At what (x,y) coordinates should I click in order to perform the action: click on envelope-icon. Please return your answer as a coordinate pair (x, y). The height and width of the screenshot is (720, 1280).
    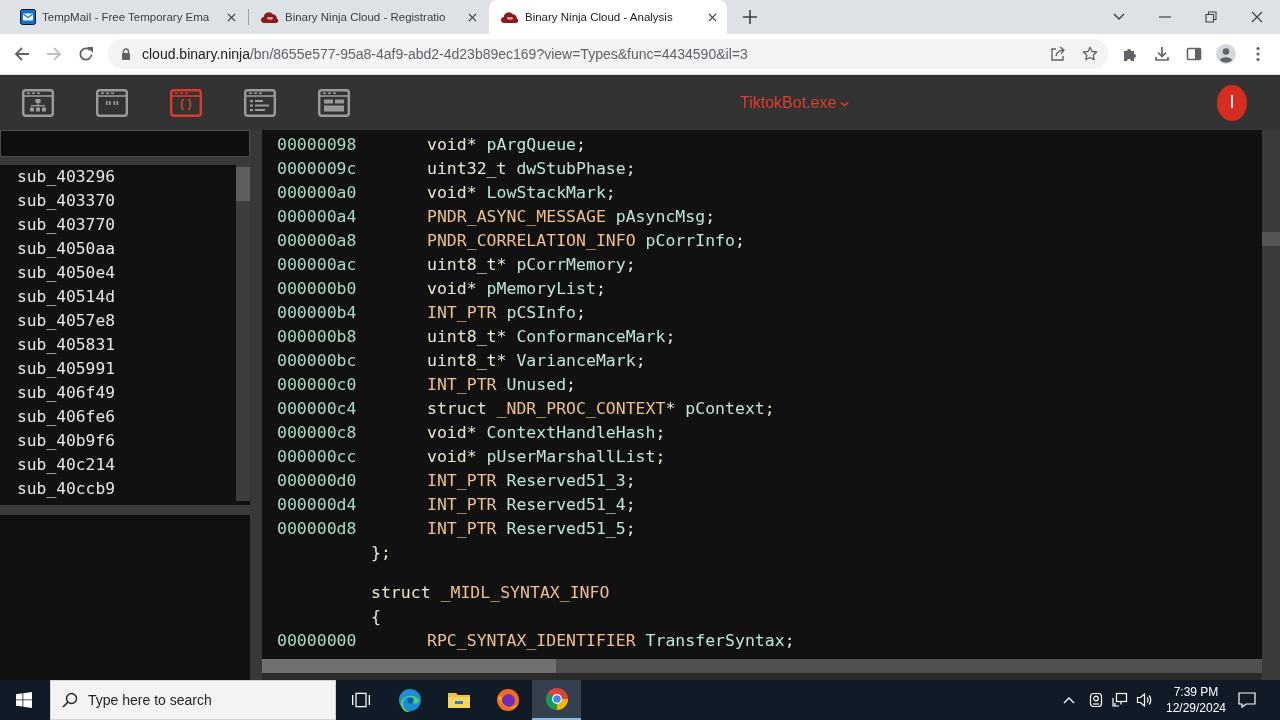
    Looking at the image, I should click on (28, 17).